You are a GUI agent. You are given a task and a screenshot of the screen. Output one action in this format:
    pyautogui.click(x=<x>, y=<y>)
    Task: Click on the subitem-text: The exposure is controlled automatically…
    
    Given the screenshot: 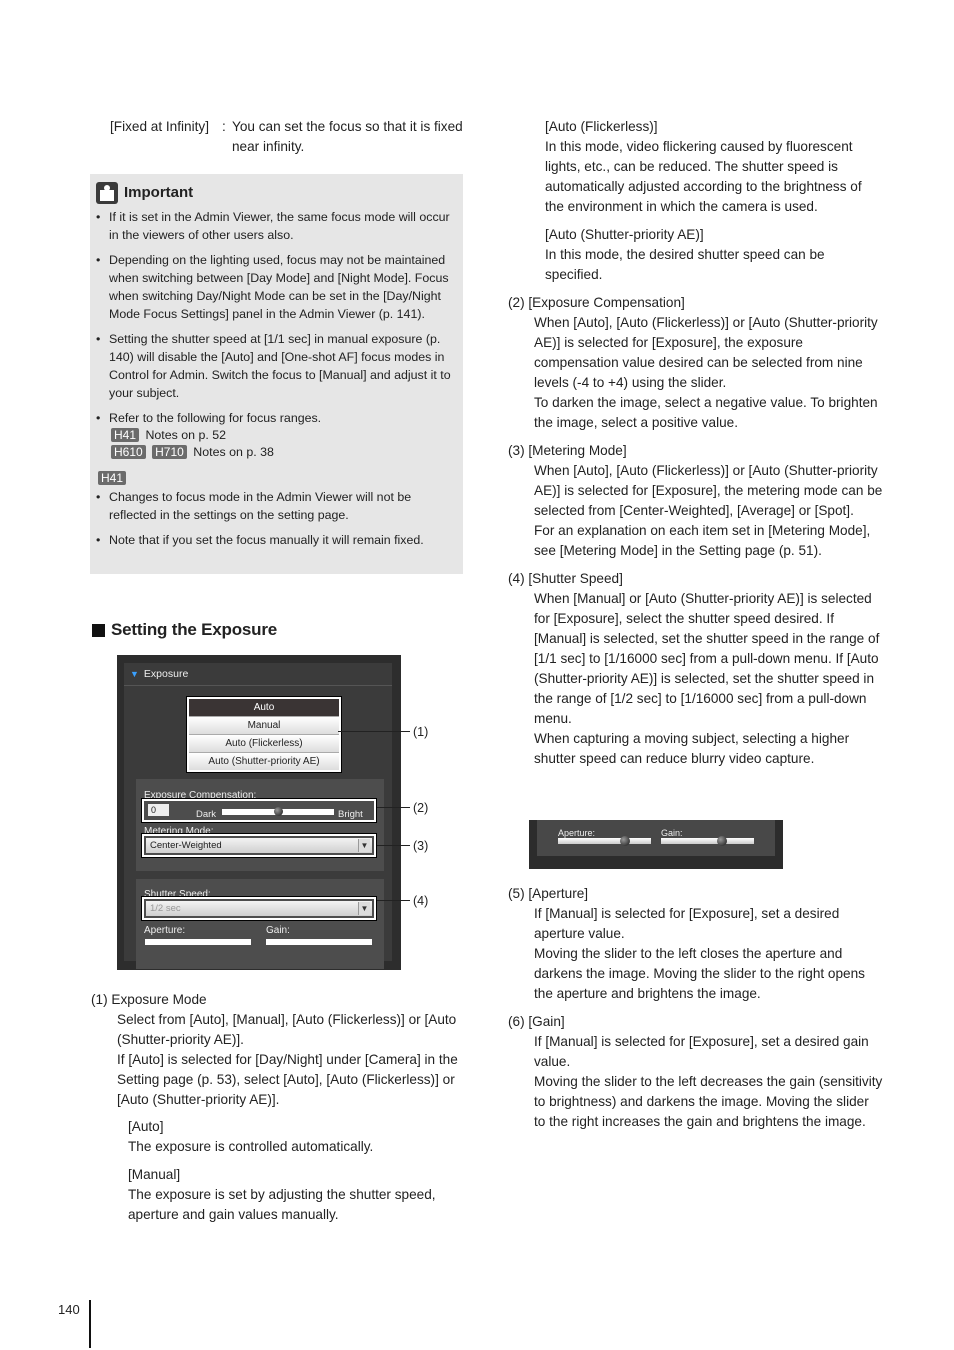 What is the action you would take?
    pyautogui.click(x=251, y=1146)
    